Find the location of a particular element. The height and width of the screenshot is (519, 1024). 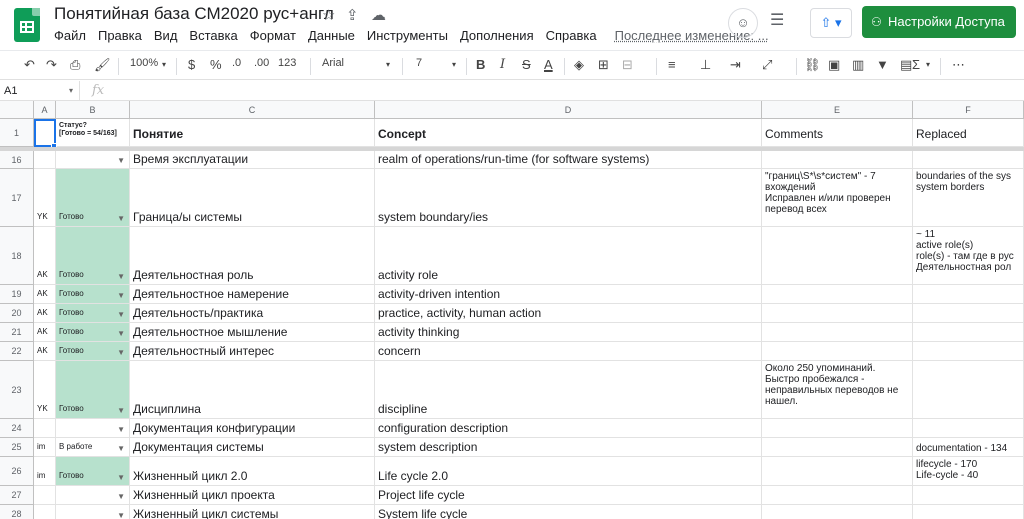

concept-en-cell: concern is located at coordinates (568, 351).